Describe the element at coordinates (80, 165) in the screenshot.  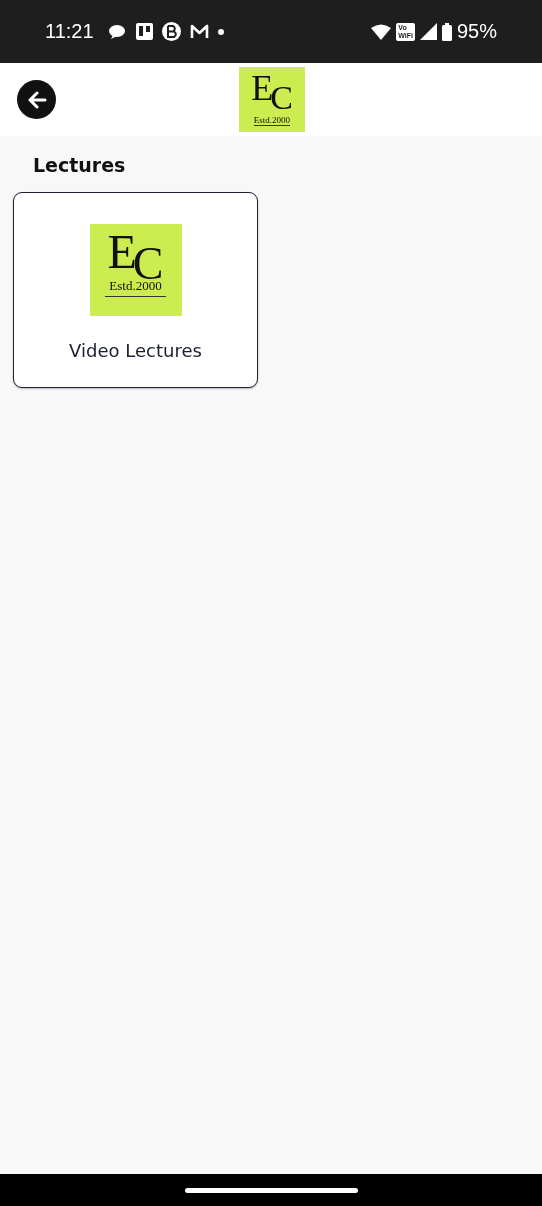
I see `section-title: Lectures` at that location.